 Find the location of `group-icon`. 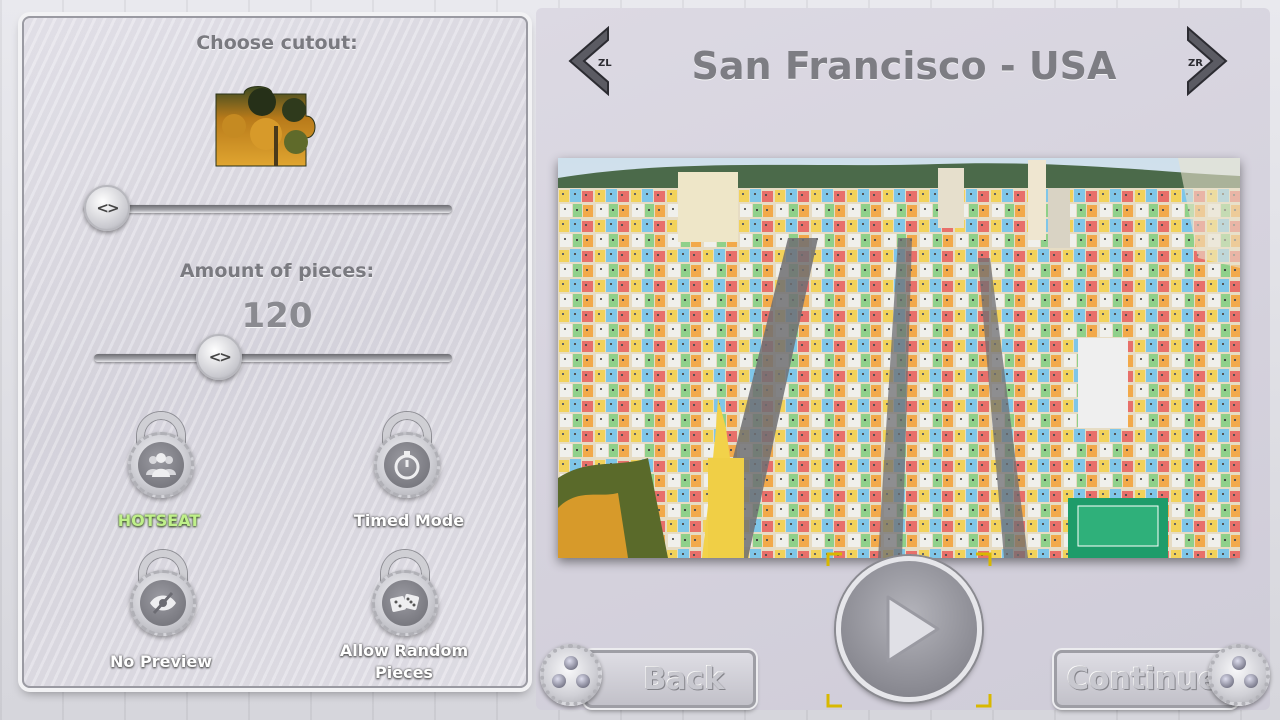

group-icon is located at coordinates (161, 465).